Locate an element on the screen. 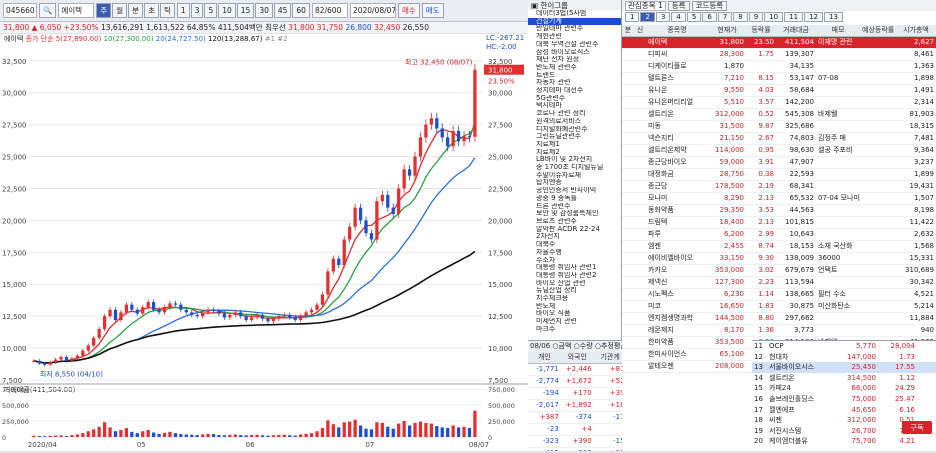 This screenshot has height=453, width=936. theme-item: 미세먼지 관련 is located at coordinates (574, 322).